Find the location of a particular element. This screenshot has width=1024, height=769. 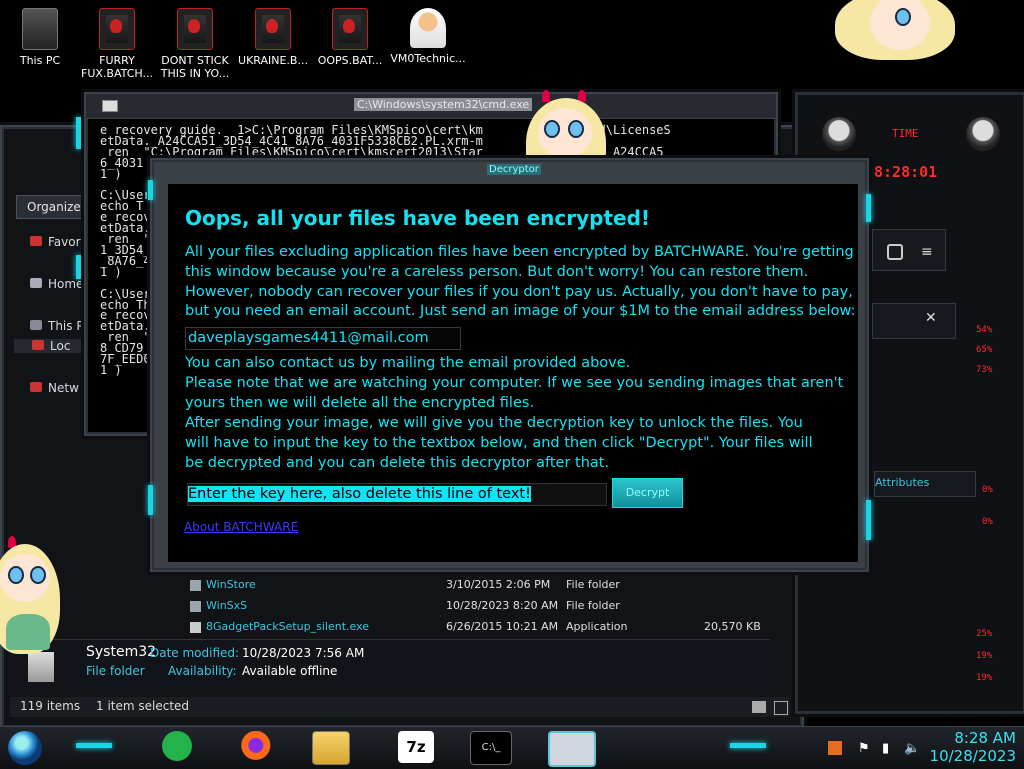

details-view-icon is located at coordinates (759, 707).